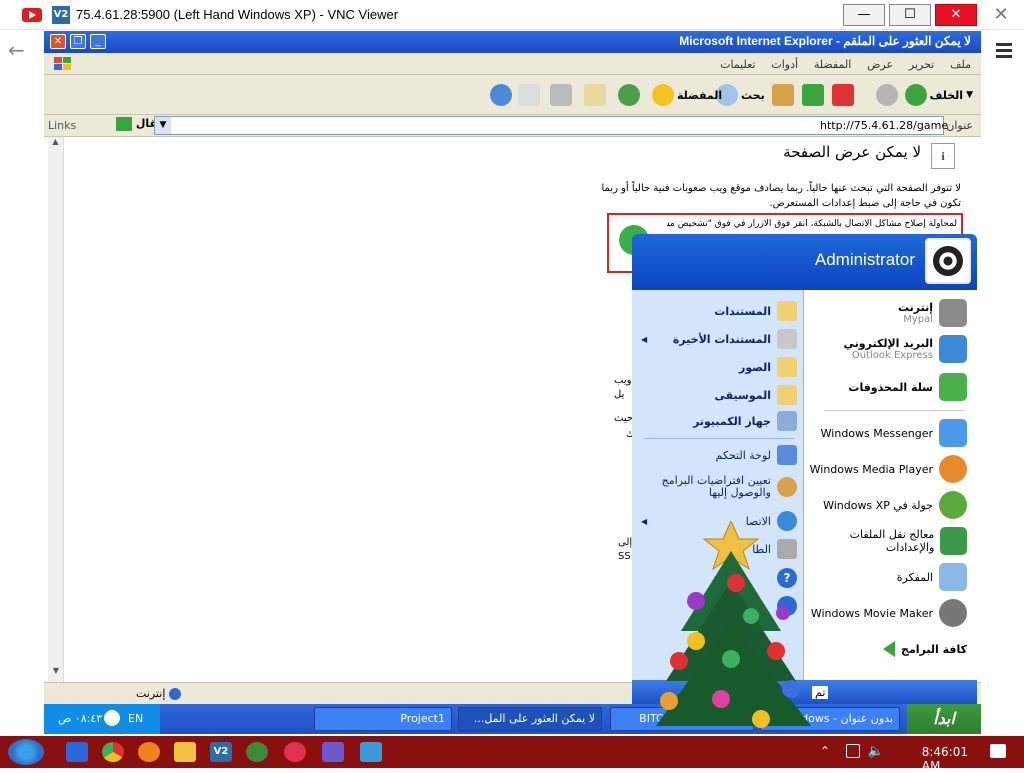  I want to click on menu-favorites: المفضلة, so click(832, 64).